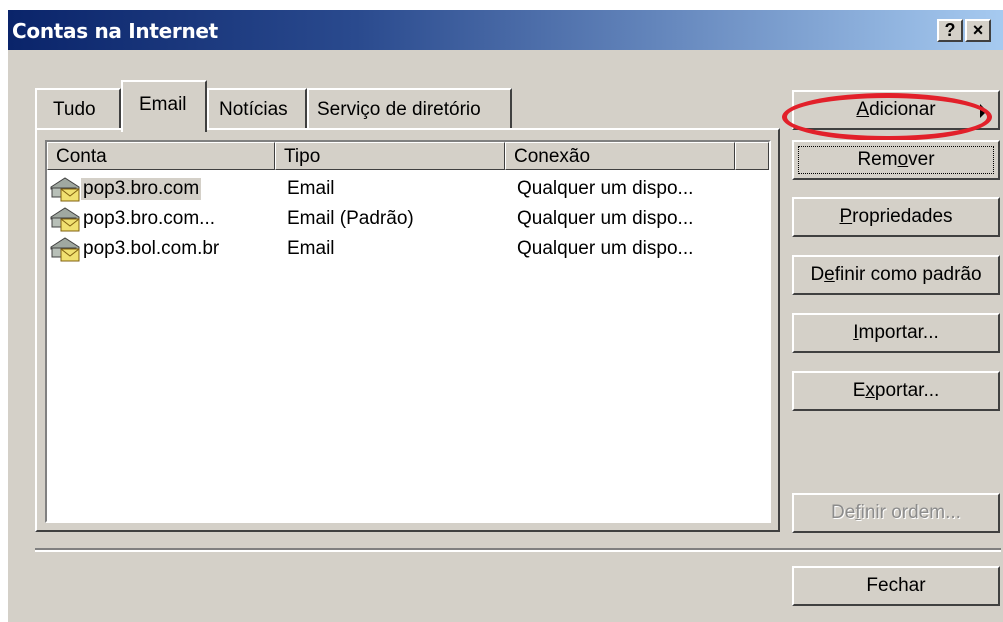  Describe the element at coordinates (620, 156) in the screenshot. I see `column-header-conexao: Conexão` at that location.